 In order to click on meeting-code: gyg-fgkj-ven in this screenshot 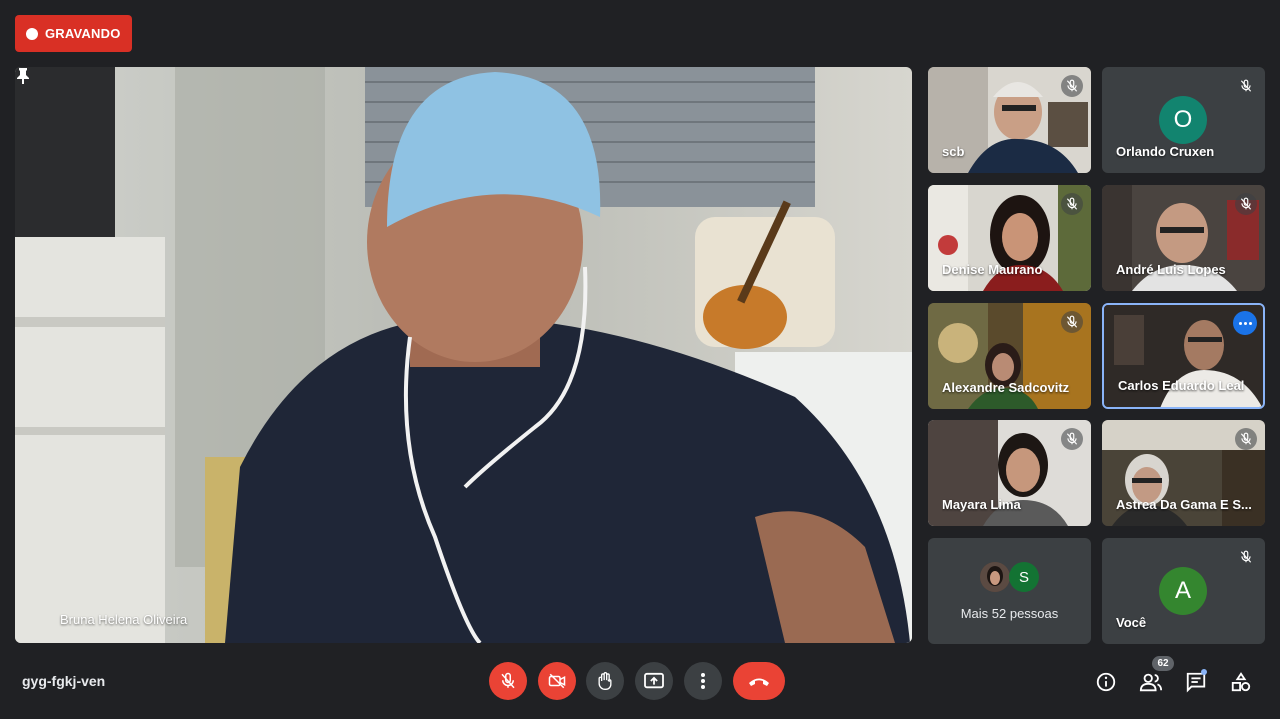, I will do `click(64, 681)`.